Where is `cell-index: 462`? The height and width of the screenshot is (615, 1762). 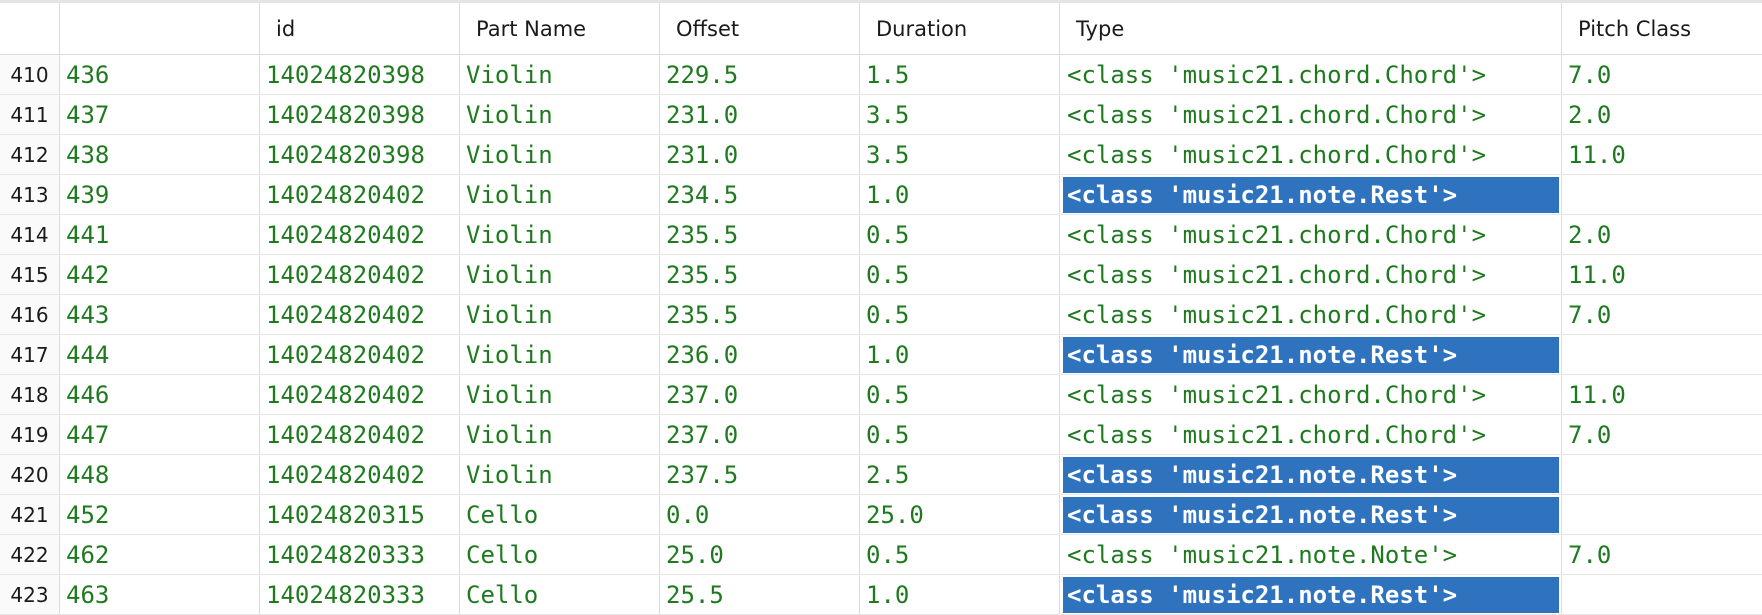 cell-index: 462 is located at coordinates (160, 554).